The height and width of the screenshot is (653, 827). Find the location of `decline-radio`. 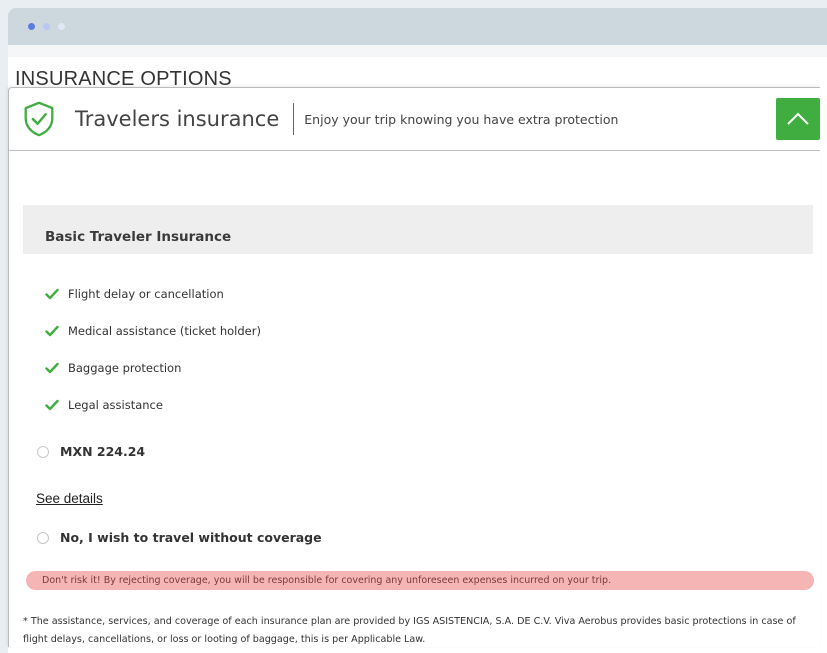

decline-radio is located at coordinates (43, 537).